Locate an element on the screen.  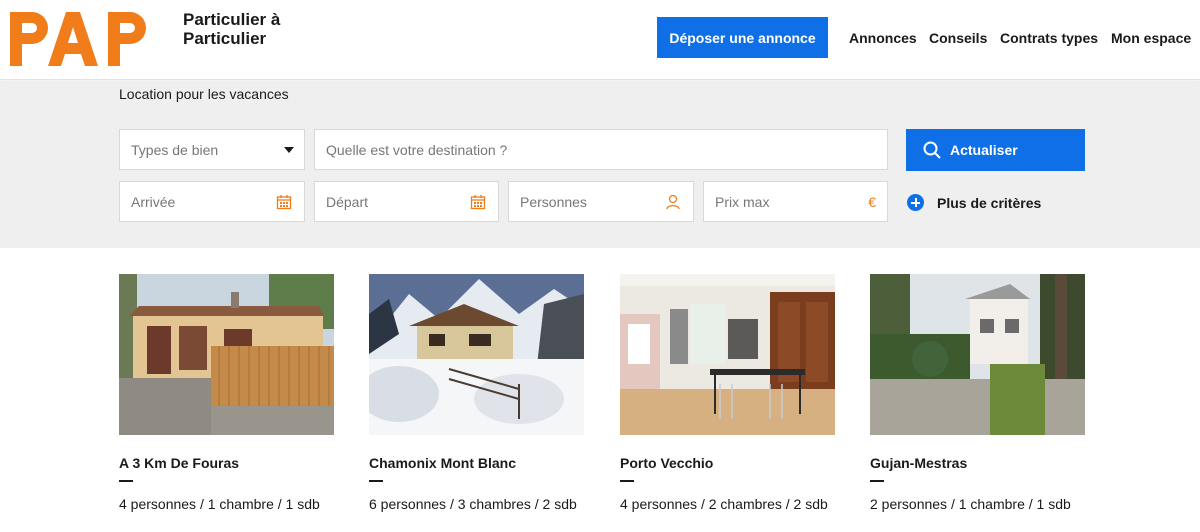
listing-details: 2 personnes / 1 chambre / 1 sdb is located at coordinates (970, 504).